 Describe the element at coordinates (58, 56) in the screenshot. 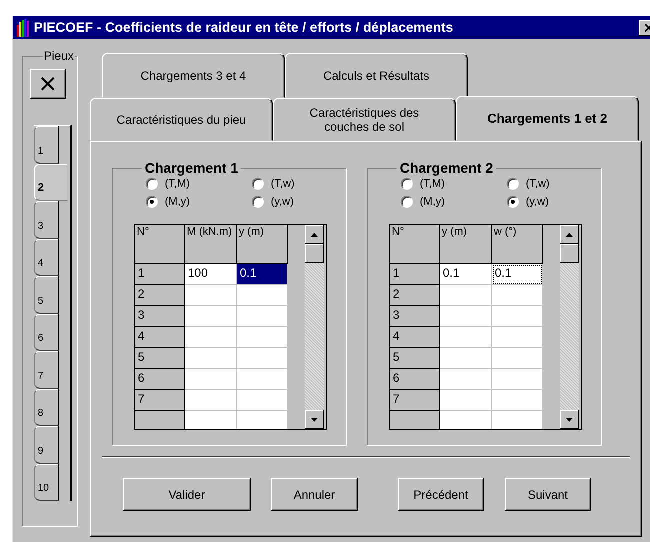

I see `group-label: Pieux` at that location.